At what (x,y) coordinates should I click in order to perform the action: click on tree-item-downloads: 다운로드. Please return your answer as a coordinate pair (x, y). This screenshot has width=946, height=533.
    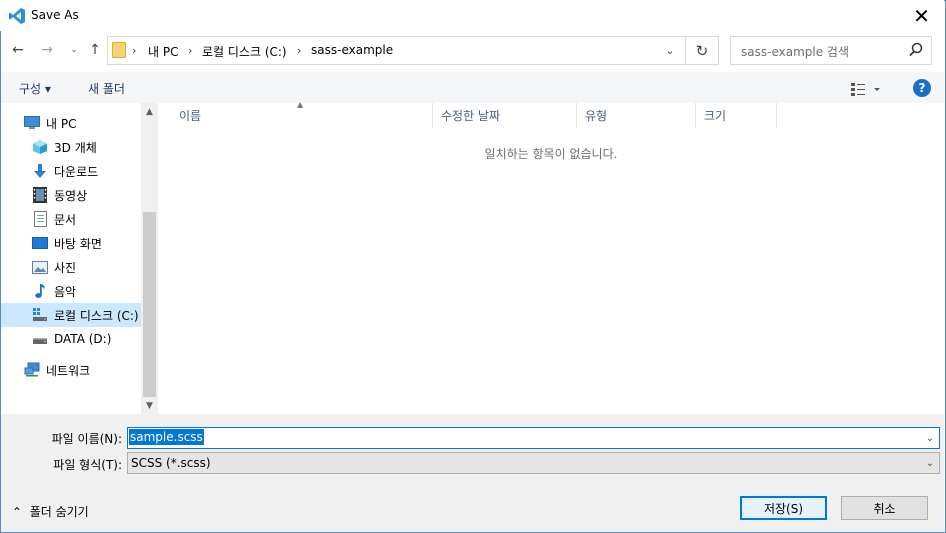
    Looking at the image, I should click on (86, 171).